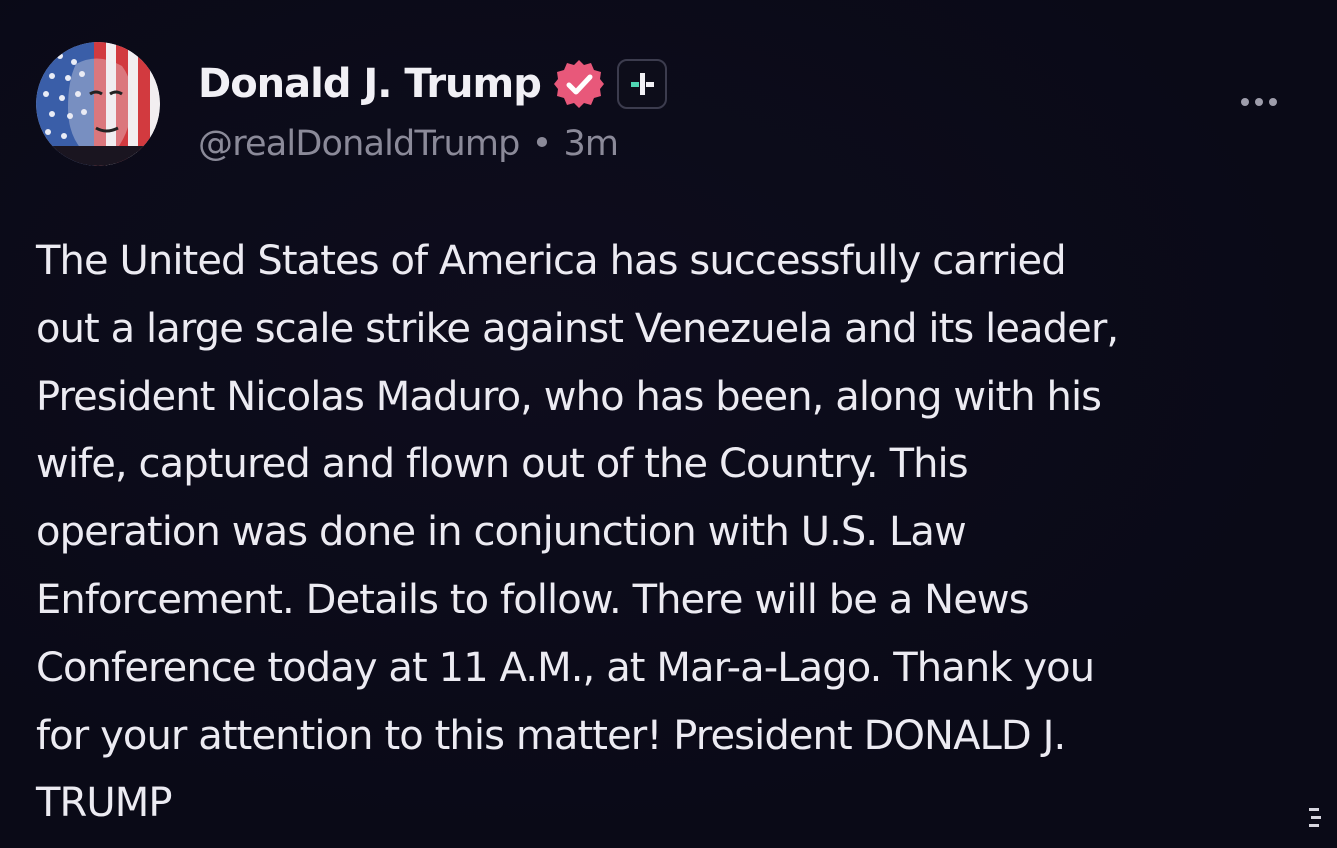 The image size is (1337, 848). I want to click on author-handle: @realDonaldTrump, so click(359, 144).